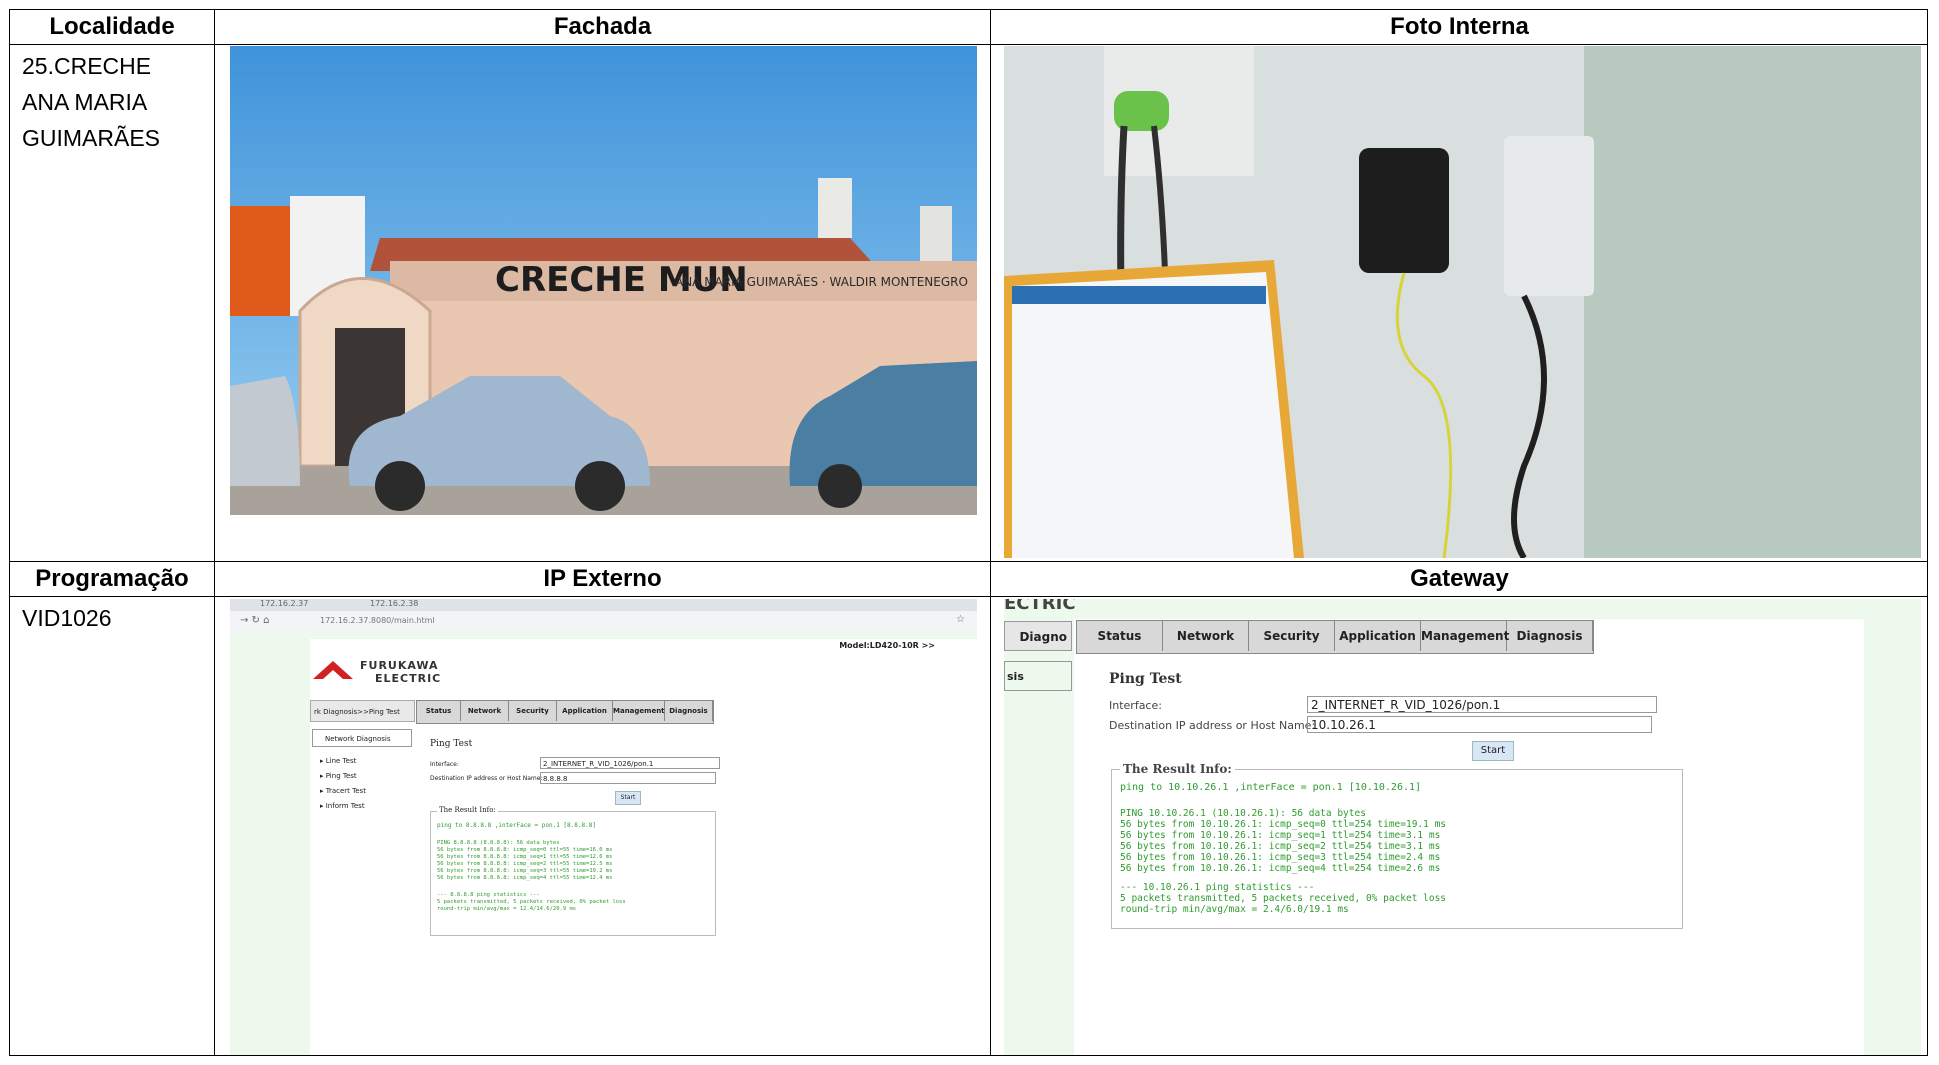  Describe the element at coordinates (603, 605) in the screenshot. I see `browser-tabbar: 172.16.2.37 172.16.2.38` at that location.